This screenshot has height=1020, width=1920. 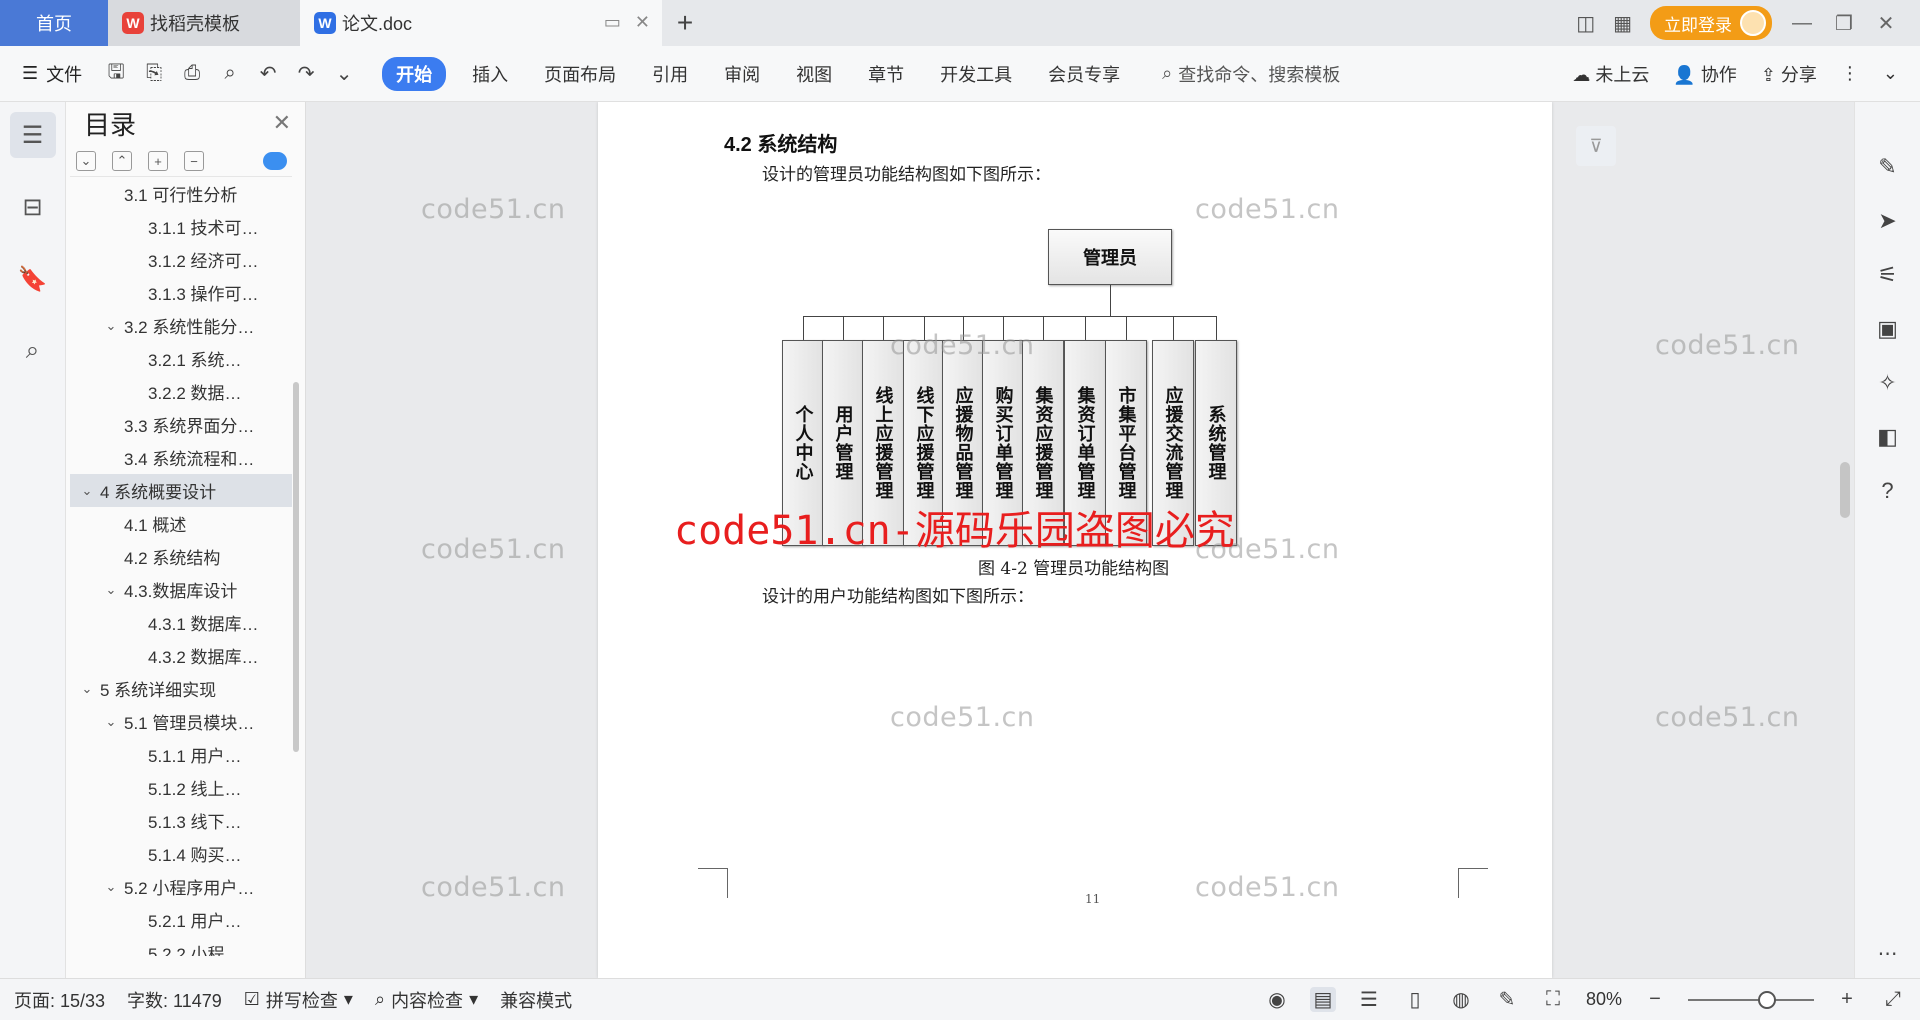 What do you see at coordinates (275, 161) in the screenshot?
I see `smart-toc-toggle` at bounding box center [275, 161].